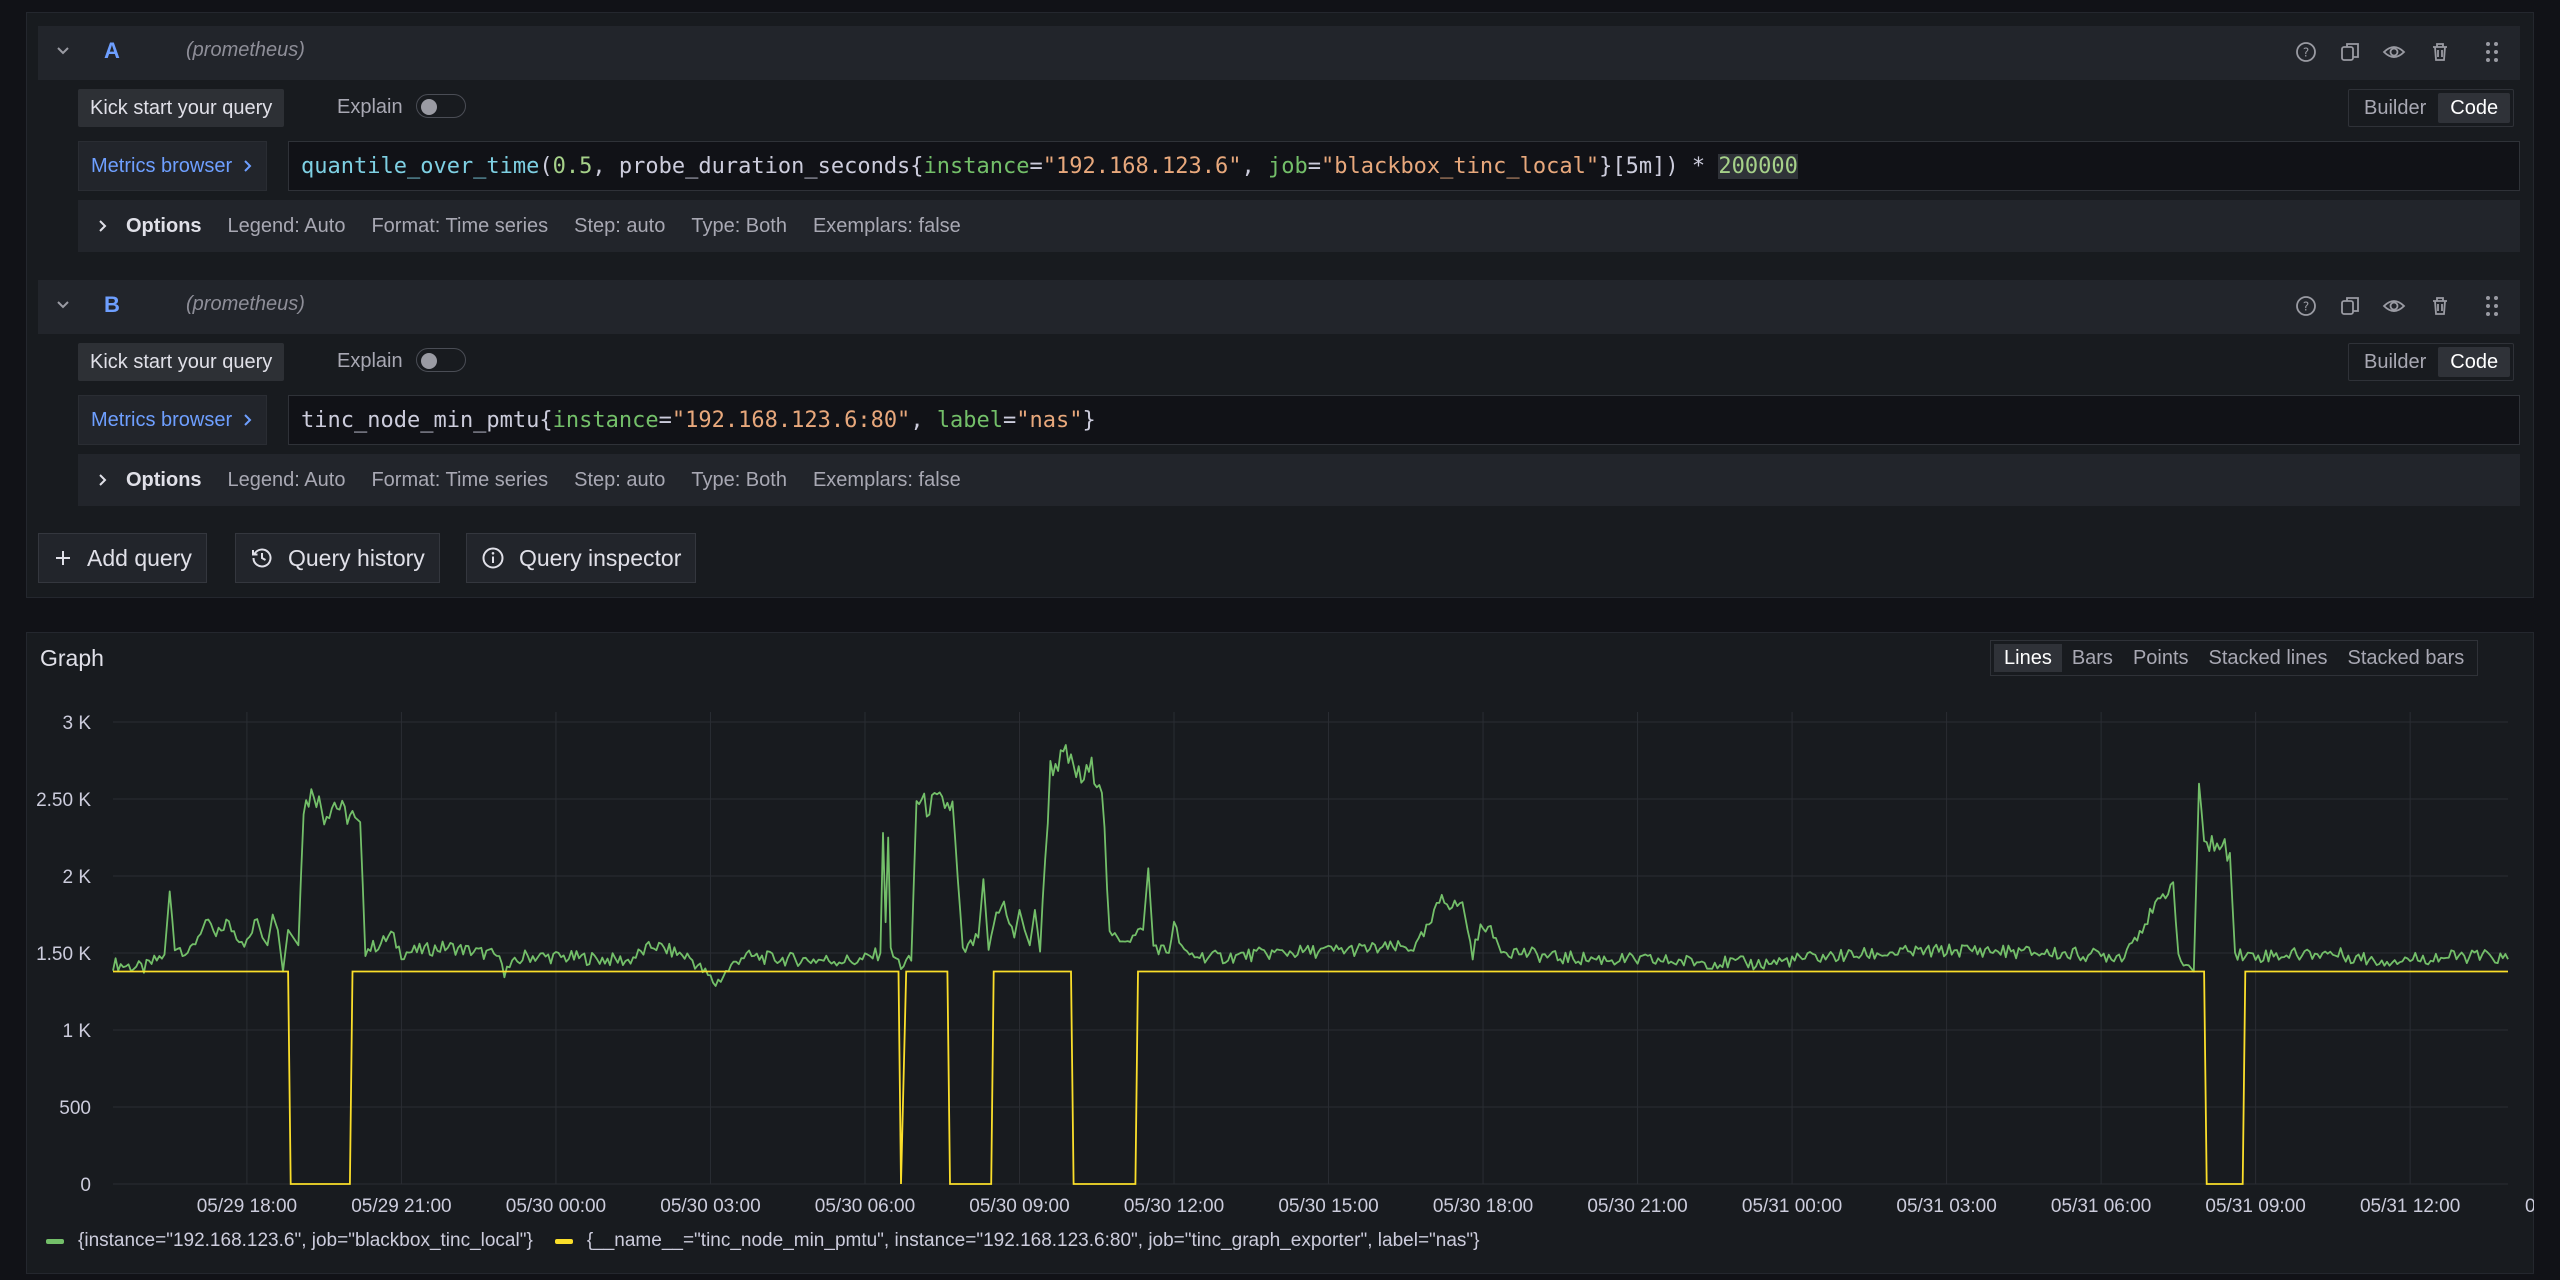 This screenshot has height=1280, width=2560. I want to click on query-inspector-button: Query inspector, so click(581, 558).